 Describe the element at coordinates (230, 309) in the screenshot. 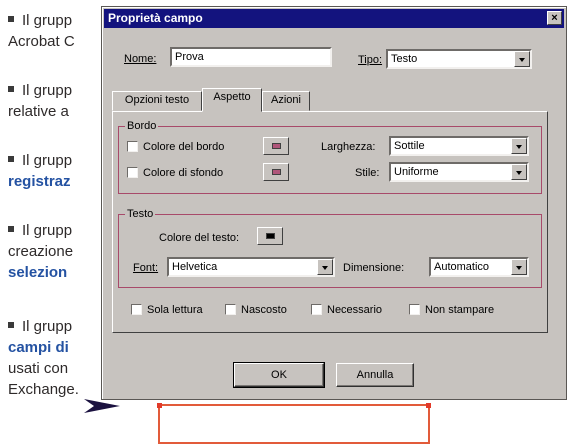

I see `hidden-checkbox` at that location.